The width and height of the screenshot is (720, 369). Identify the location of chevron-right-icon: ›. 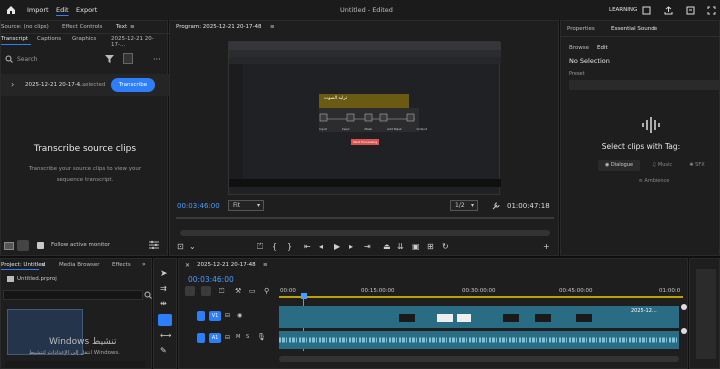
(12, 84).